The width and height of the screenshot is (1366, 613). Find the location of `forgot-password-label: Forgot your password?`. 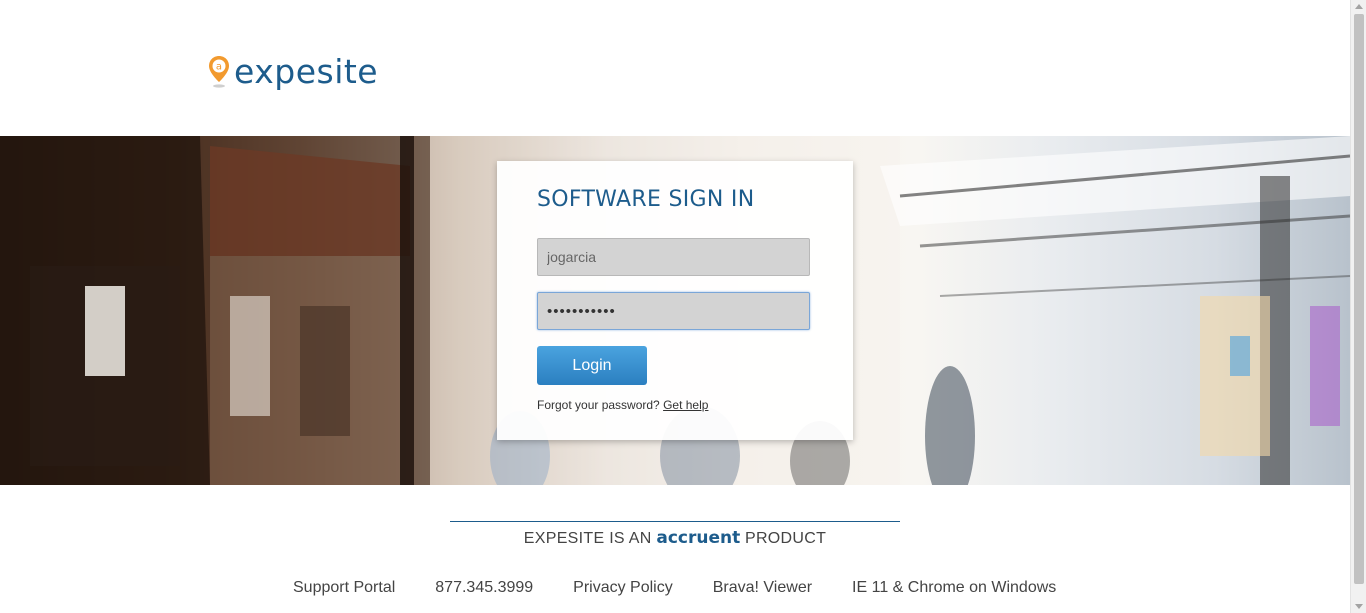

forgot-password-label: Forgot your password? is located at coordinates (598, 405).